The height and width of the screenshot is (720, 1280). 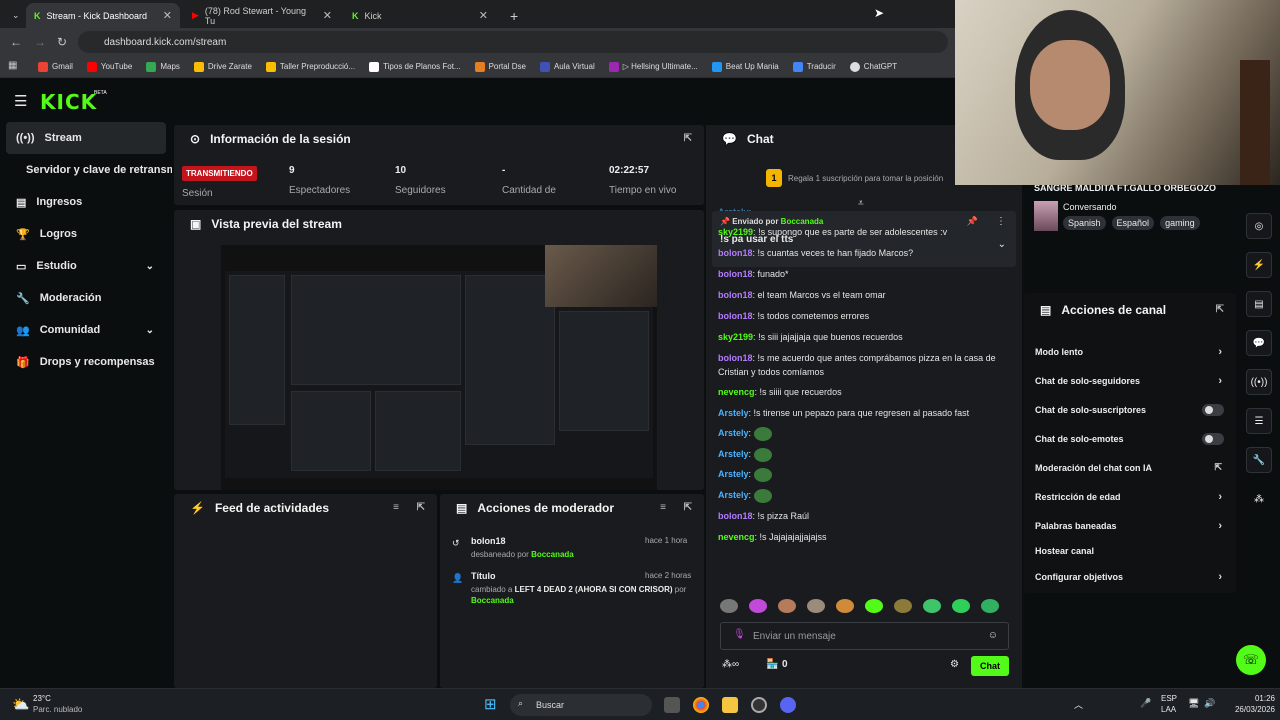 What do you see at coordinates (1213, 409) in the screenshot?
I see `subscribers-only-toggle` at bounding box center [1213, 409].